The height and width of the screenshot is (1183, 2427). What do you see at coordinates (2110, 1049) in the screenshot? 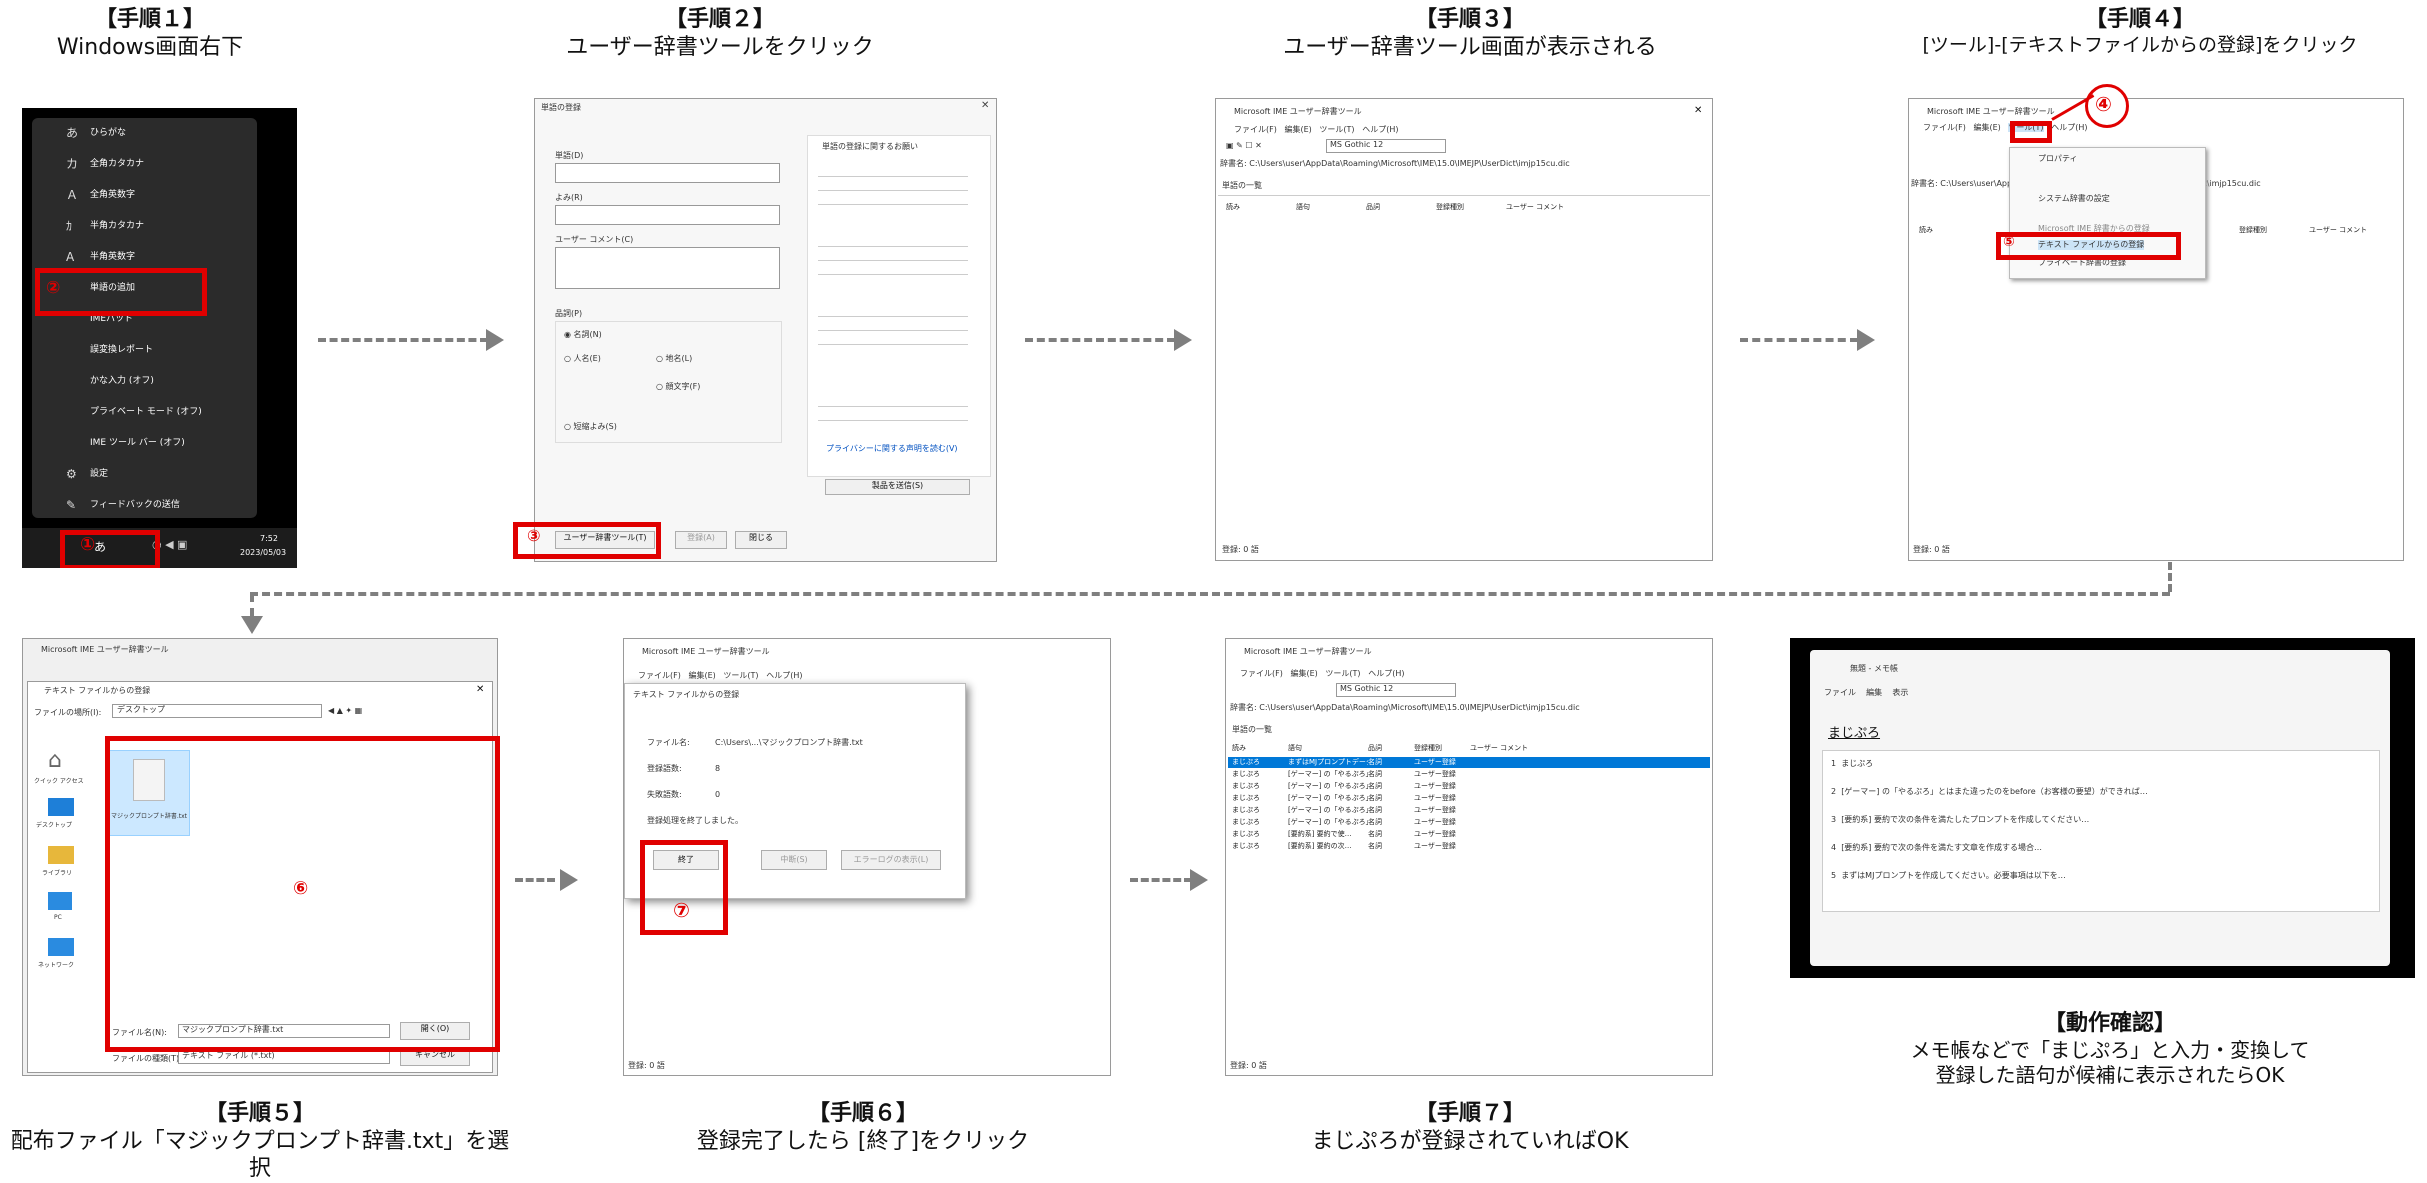
I see `check-line1: メモ帳などで「まじぷろ」と入力・変換して` at bounding box center [2110, 1049].